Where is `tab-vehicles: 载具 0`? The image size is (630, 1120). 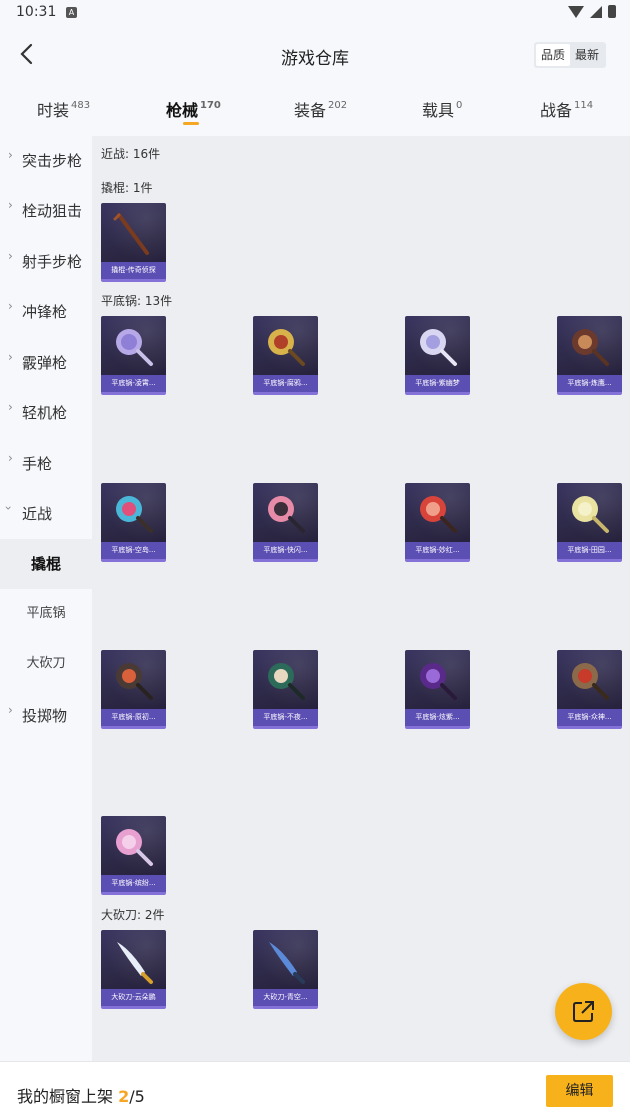 tab-vehicles: 载具 0 is located at coordinates (442, 109).